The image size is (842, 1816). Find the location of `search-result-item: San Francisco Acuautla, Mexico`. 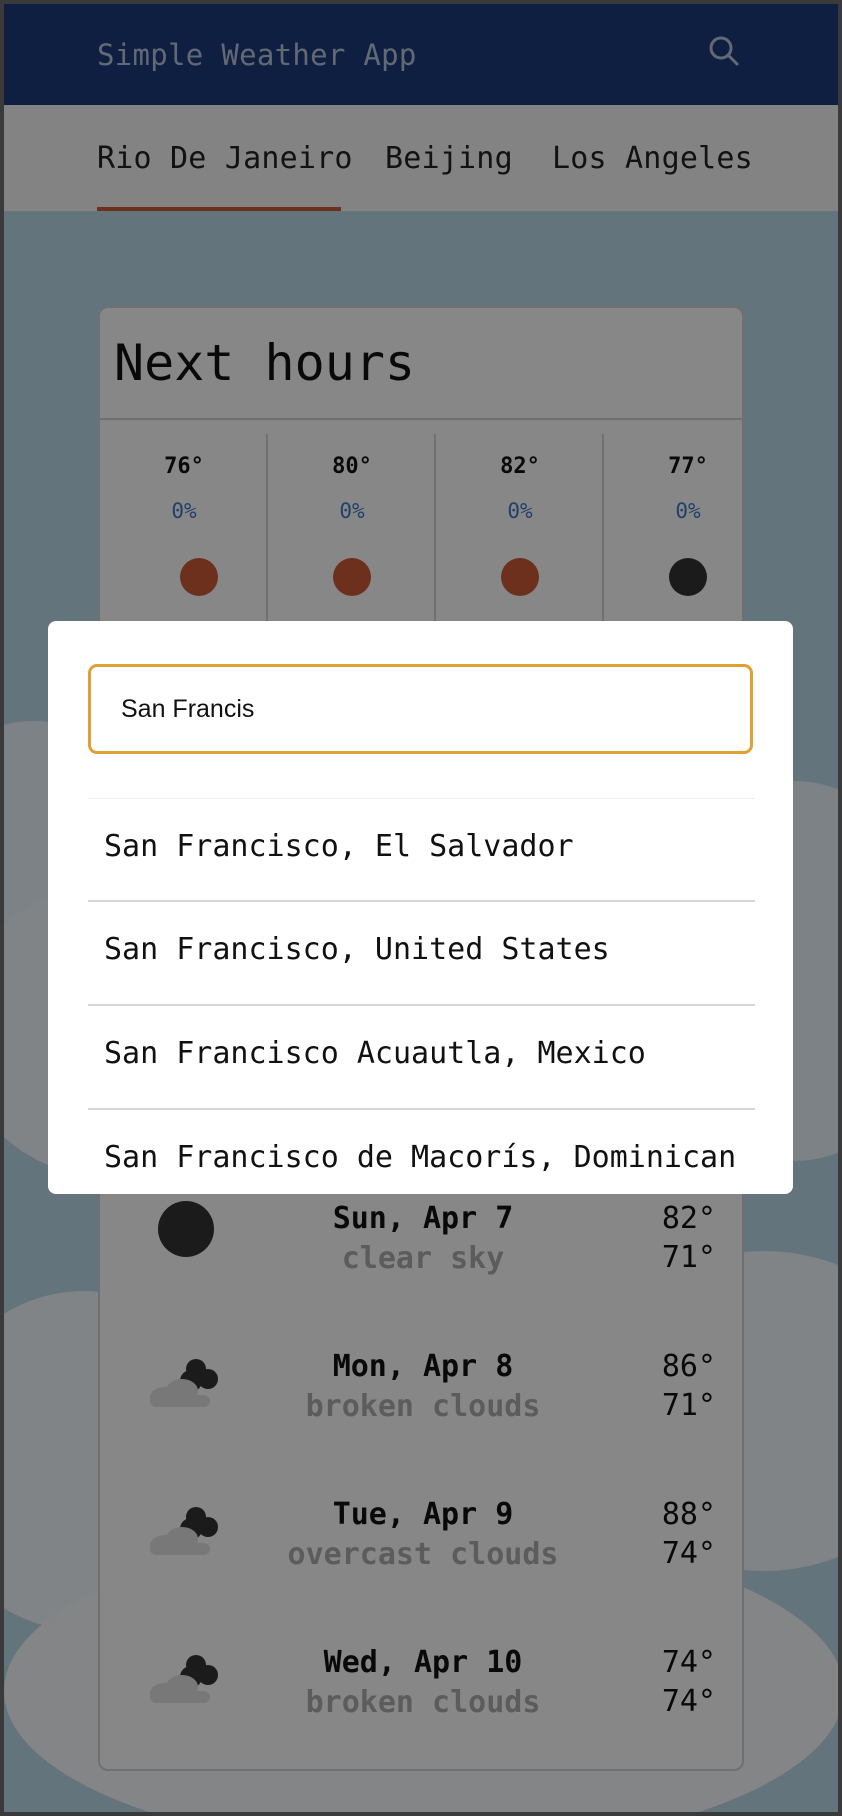

search-result-item: San Francisco Acuautla, Mexico is located at coordinates (421, 1055).